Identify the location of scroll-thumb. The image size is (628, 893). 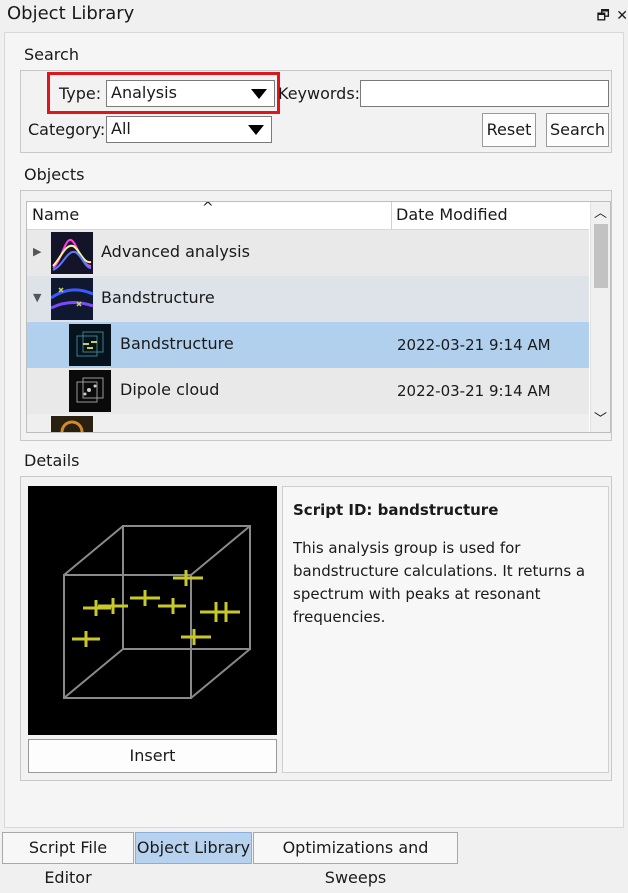
(601, 256).